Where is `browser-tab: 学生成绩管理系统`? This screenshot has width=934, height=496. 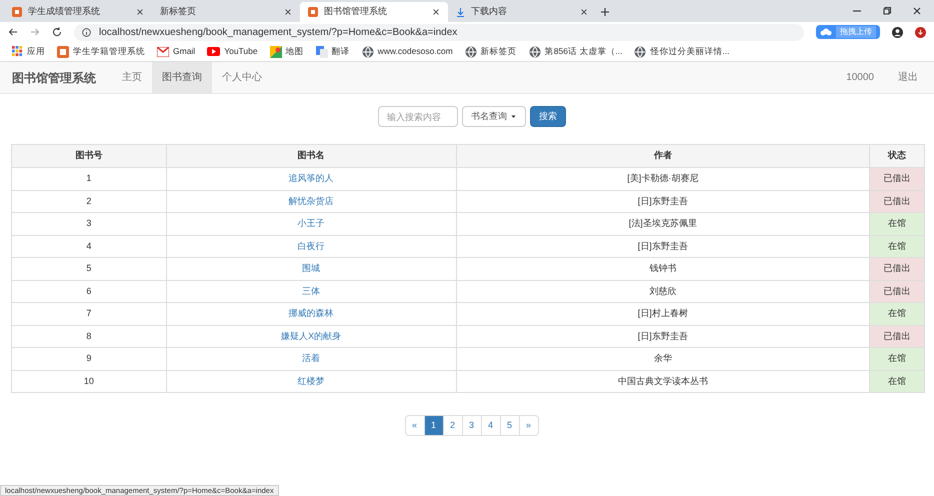 browser-tab: 学生成绩管理系统 is located at coordinates (78, 12).